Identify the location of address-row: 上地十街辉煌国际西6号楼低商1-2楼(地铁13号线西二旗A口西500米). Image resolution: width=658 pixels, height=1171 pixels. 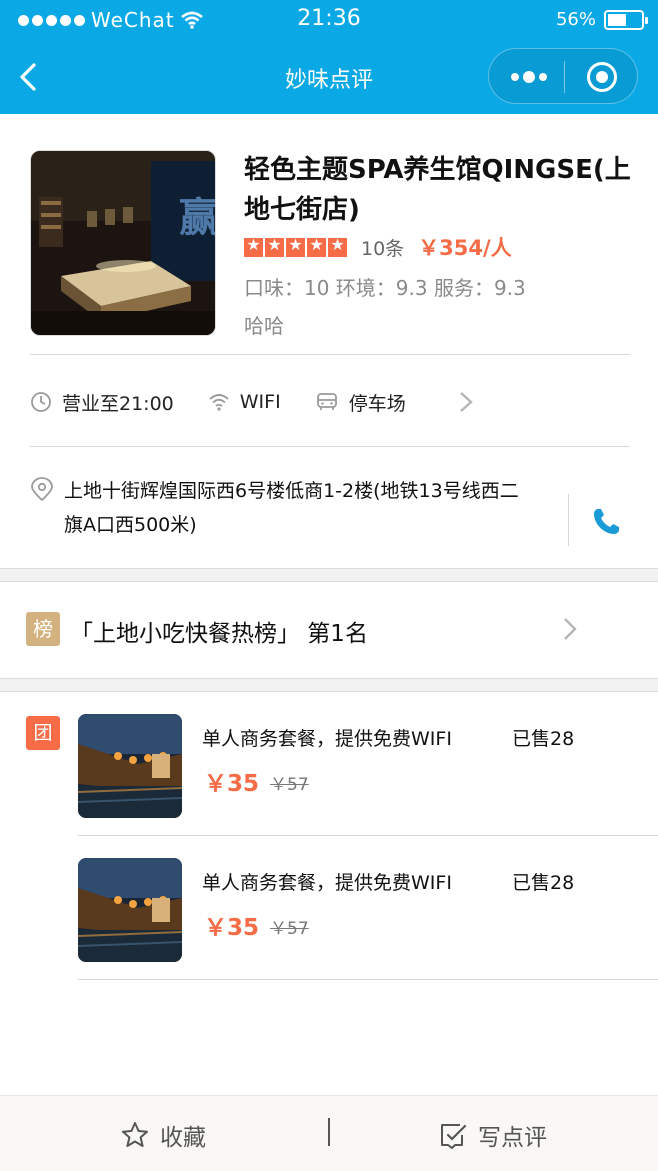
(330, 516).